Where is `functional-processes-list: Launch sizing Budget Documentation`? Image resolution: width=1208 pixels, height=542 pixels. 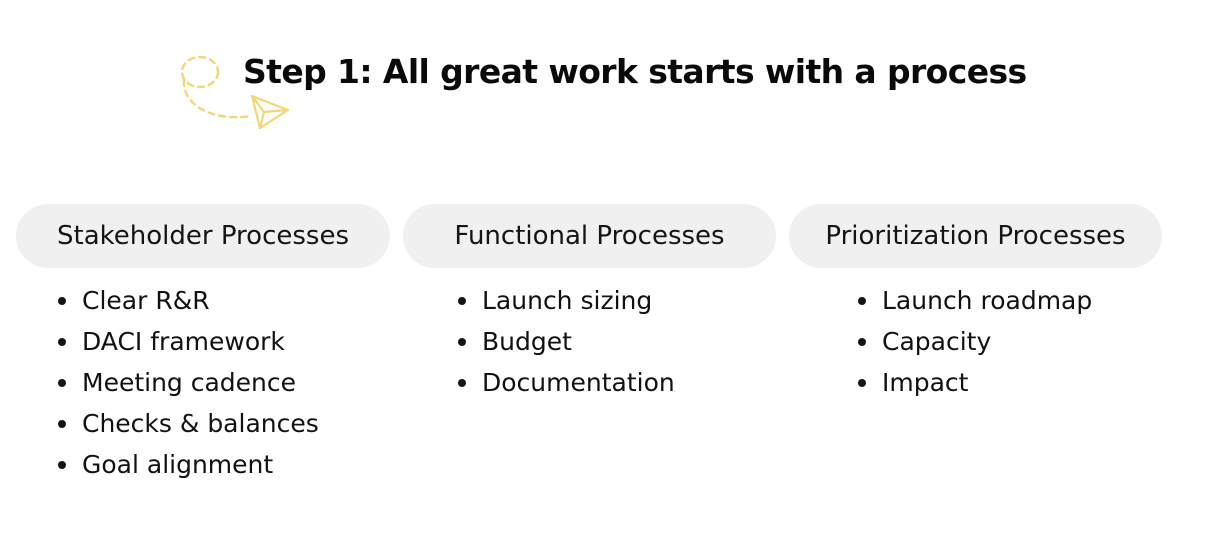
functional-processes-list: Launch sizing Budget Documentation is located at coordinates (564, 341).